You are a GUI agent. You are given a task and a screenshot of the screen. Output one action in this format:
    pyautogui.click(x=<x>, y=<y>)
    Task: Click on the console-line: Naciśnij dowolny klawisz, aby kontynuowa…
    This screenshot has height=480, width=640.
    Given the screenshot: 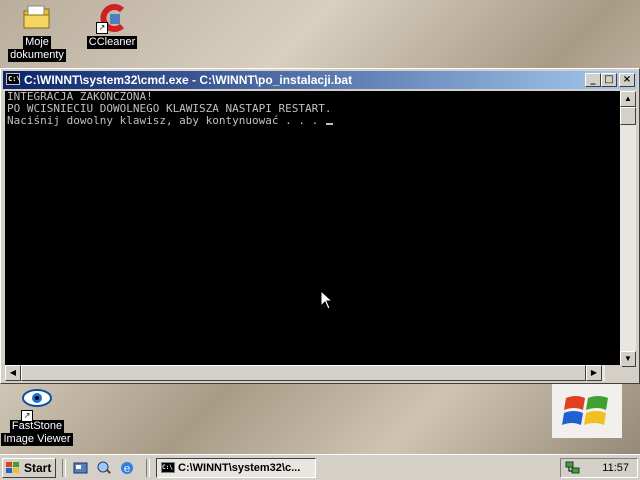 What is the action you would take?
    pyautogui.click(x=166, y=120)
    